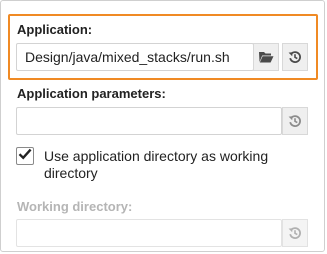 This screenshot has height=254, width=327. What do you see at coordinates (75, 206) in the screenshot?
I see `working-directory-label: Working directory:` at bounding box center [75, 206].